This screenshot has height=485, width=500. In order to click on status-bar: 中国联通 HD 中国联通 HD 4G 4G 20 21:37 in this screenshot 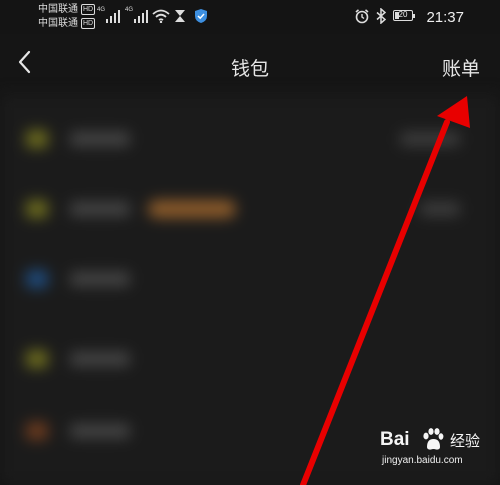, I will do `click(250, 17)`.